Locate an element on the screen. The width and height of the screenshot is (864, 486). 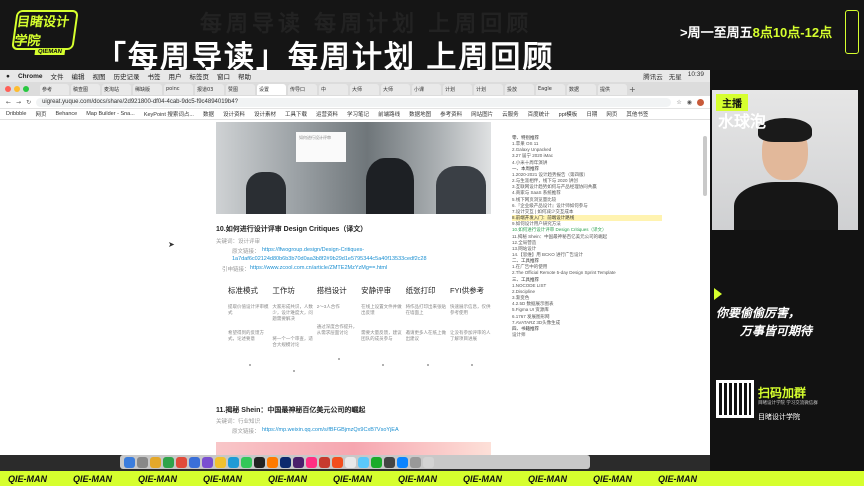
bookmark: 设计资料 is located at coordinates (234, 114).